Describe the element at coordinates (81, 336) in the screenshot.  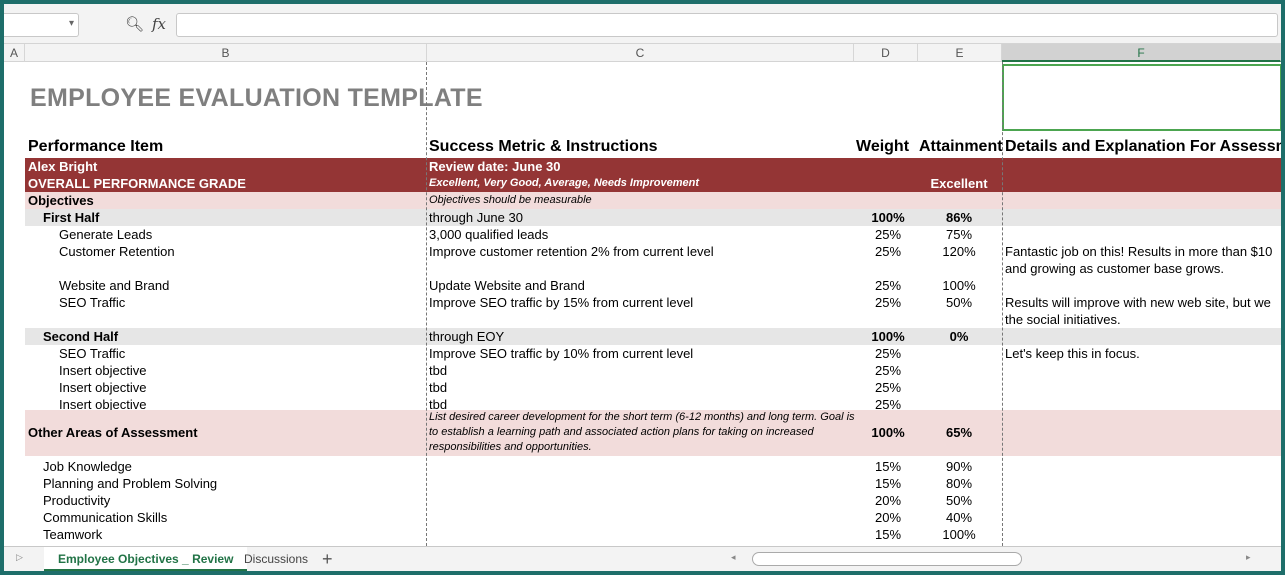
I see `cell-item: Second Half` at that location.